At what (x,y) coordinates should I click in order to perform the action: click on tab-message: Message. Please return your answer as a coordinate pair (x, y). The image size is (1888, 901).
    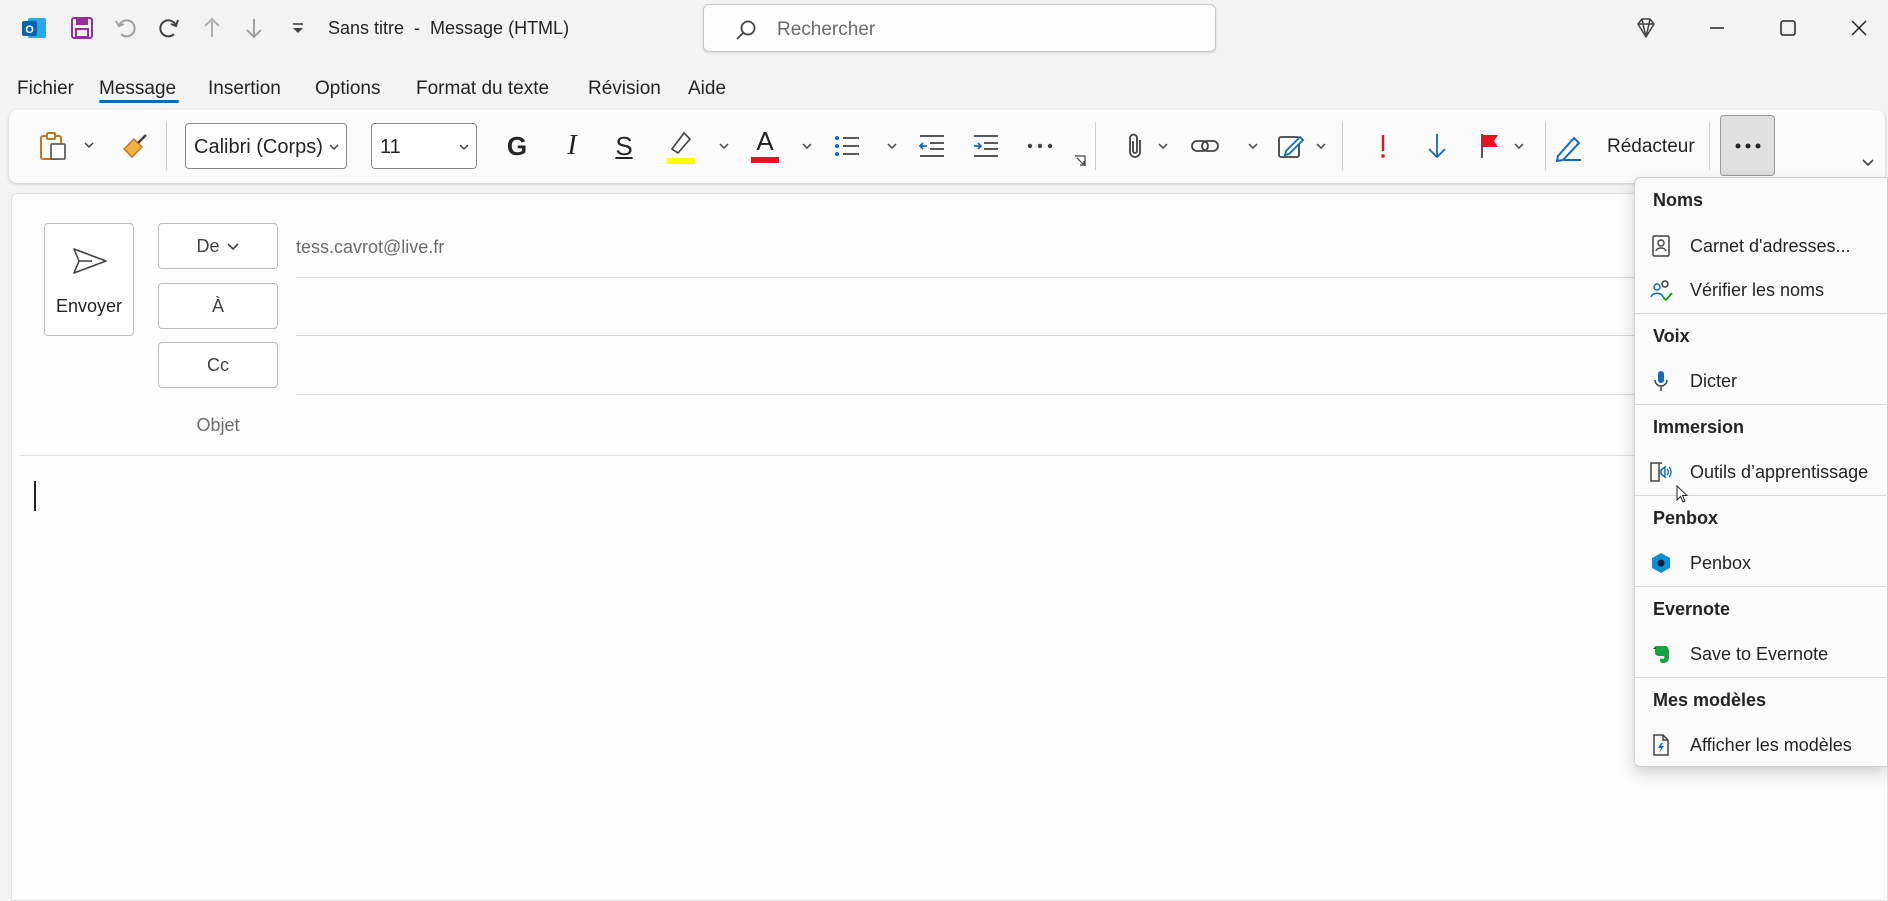
    Looking at the image, I should click on (137, 89).